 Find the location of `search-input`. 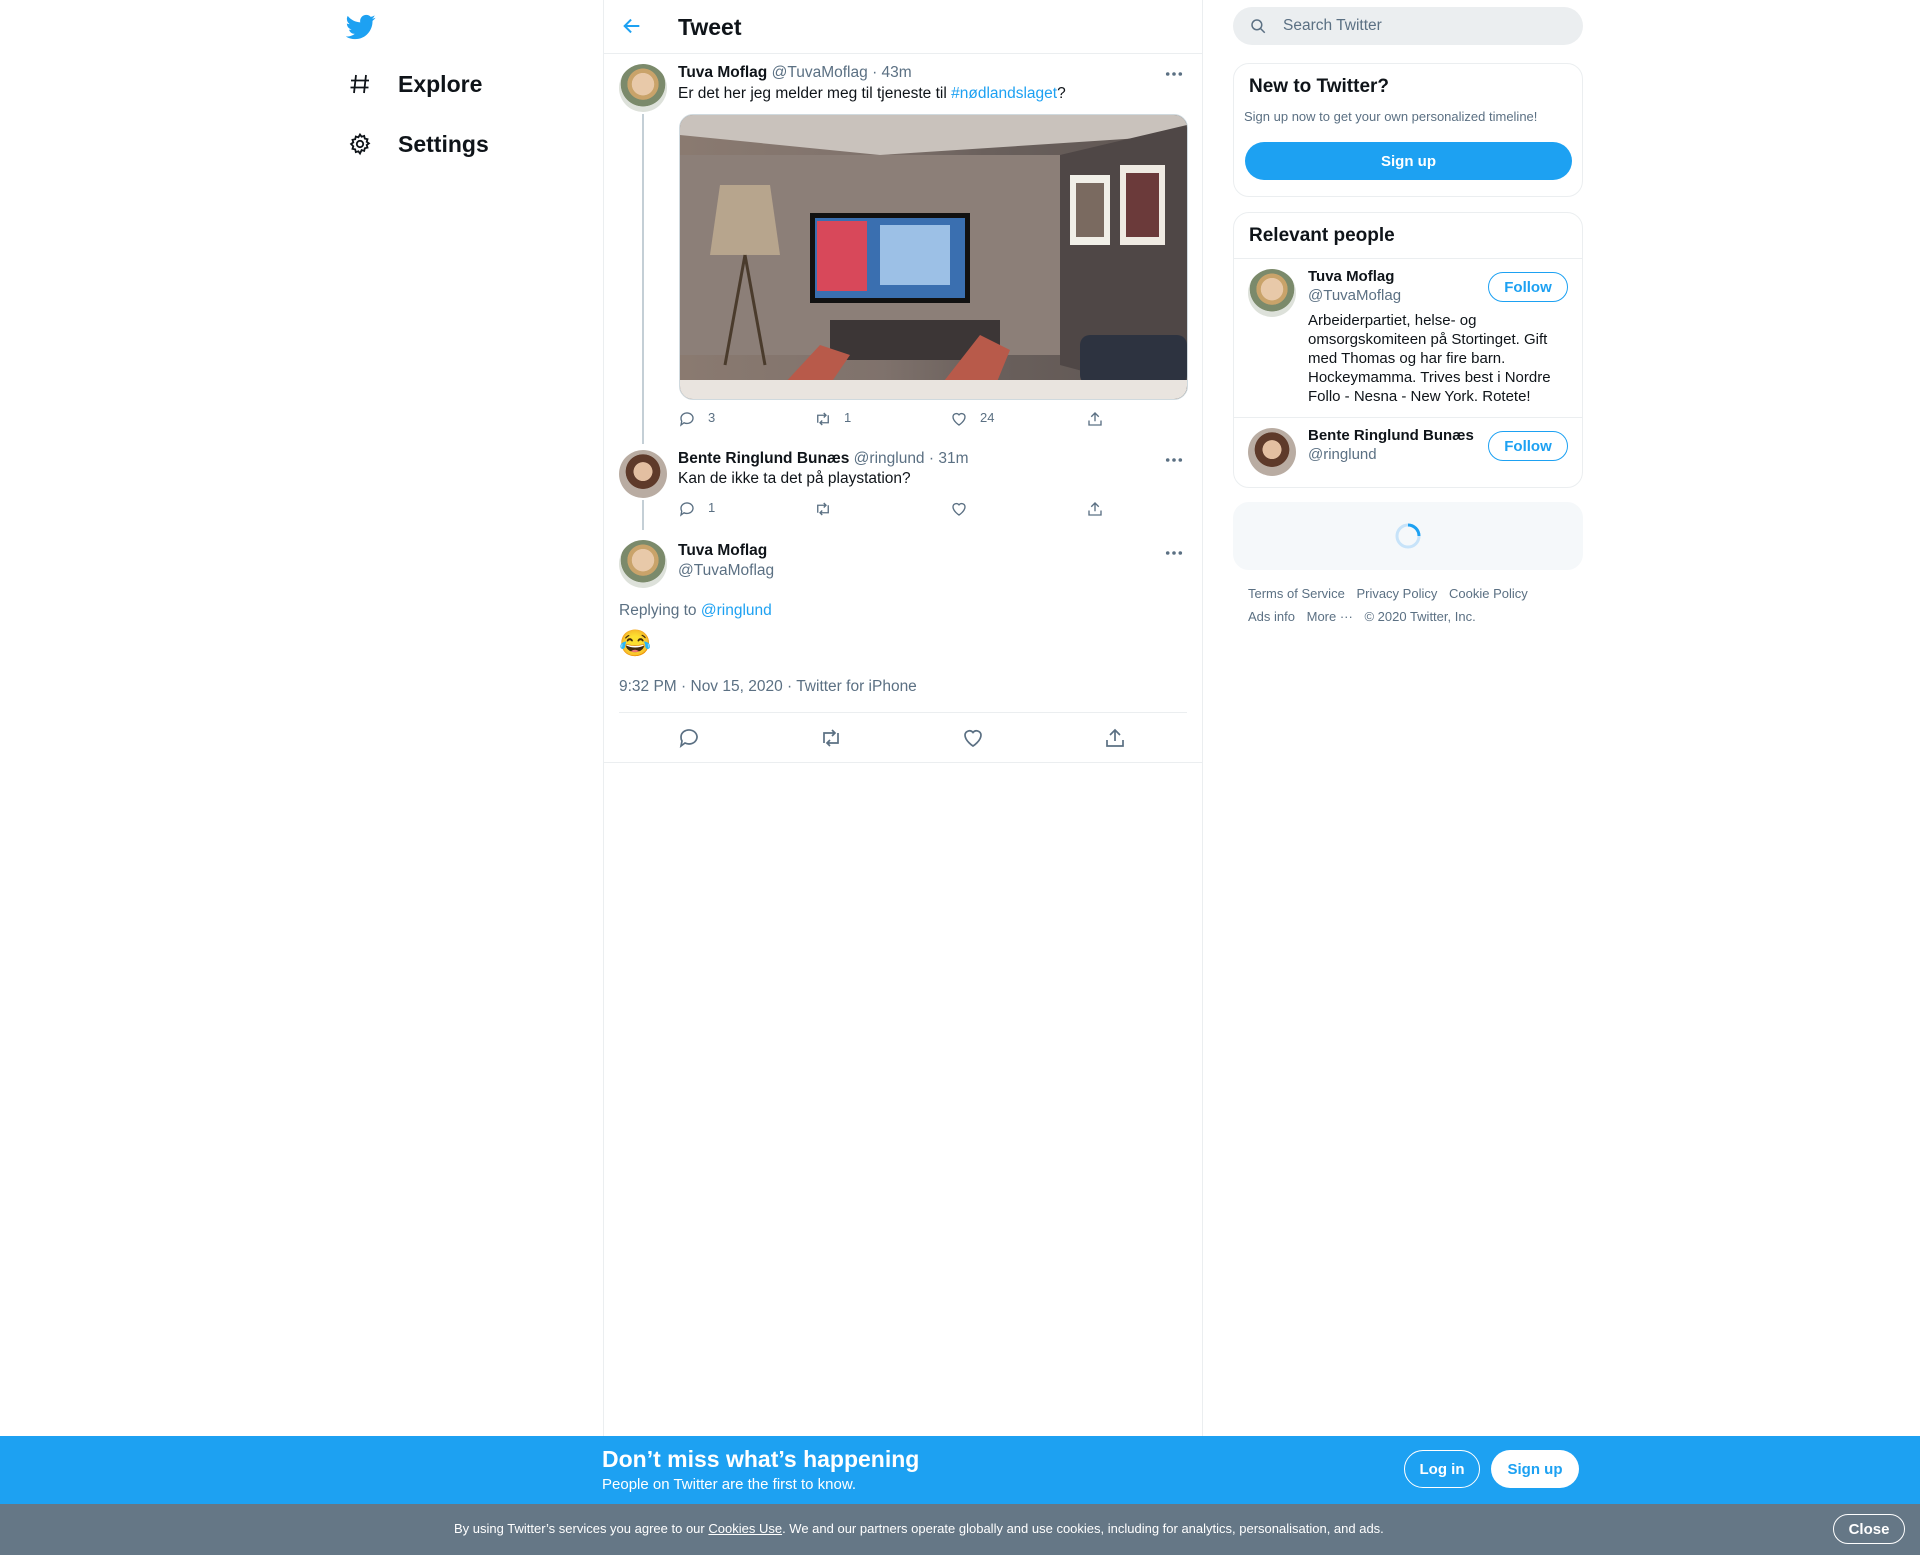

search-input is located at coordinates (1423, 26).